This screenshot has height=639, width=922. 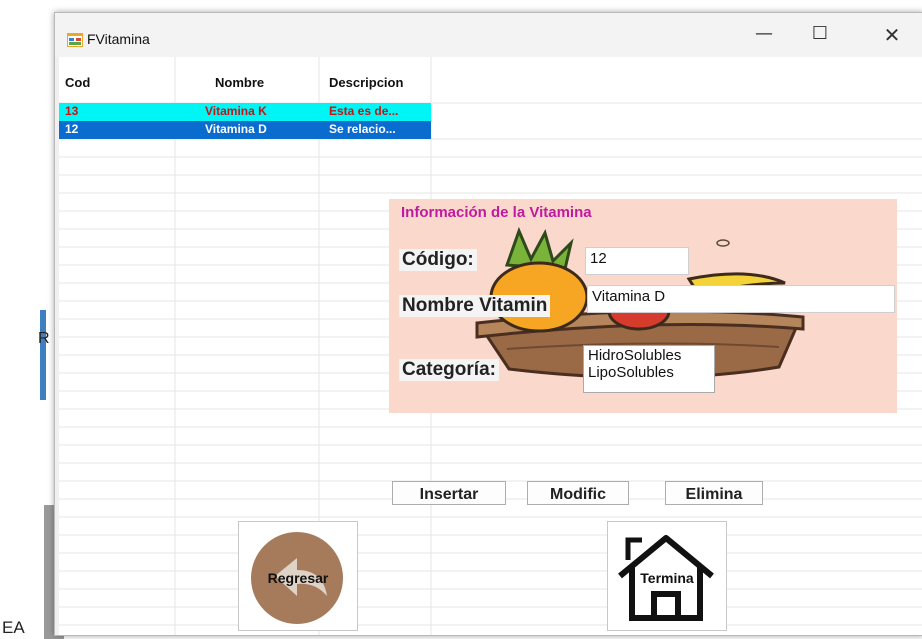 What do you see at coordinates (438, 260) in the screenshot?
I see `codigo-label: Código:` at bounding box center [438, 260].